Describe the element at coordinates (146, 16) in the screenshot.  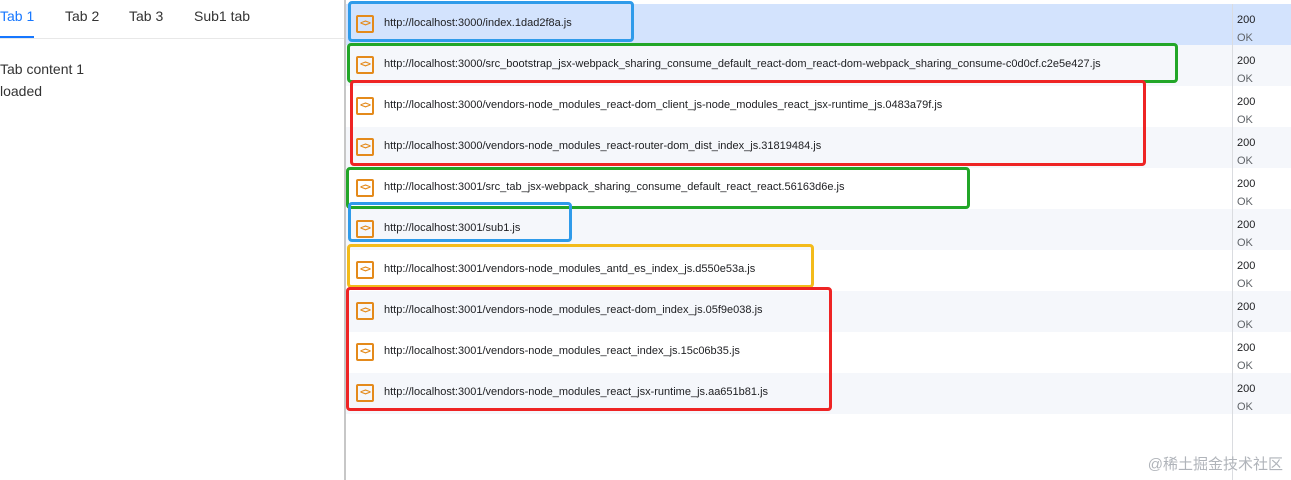
I see `tab-3: Tab 3` at that location.